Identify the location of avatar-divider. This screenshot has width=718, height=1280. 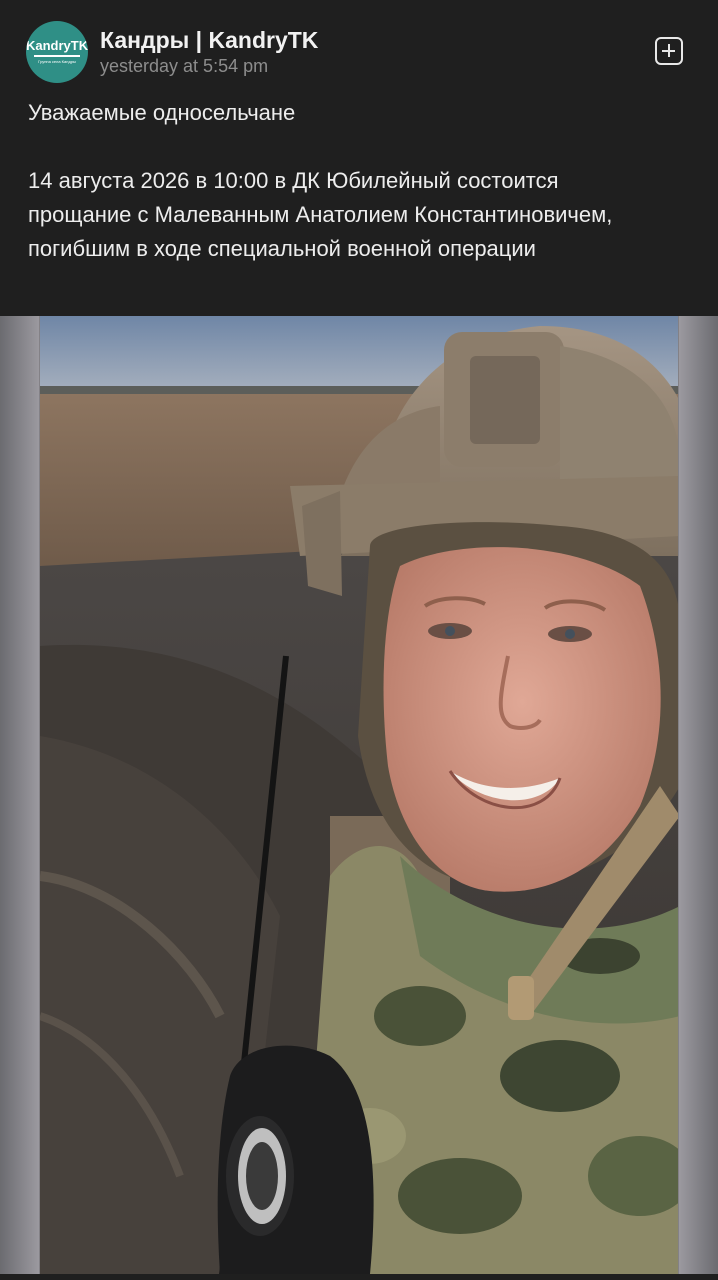
(57, 56).